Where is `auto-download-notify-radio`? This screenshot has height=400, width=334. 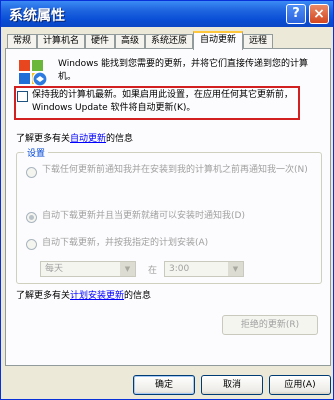 auto-download-notify-radio is located at coordinates (31, 217).